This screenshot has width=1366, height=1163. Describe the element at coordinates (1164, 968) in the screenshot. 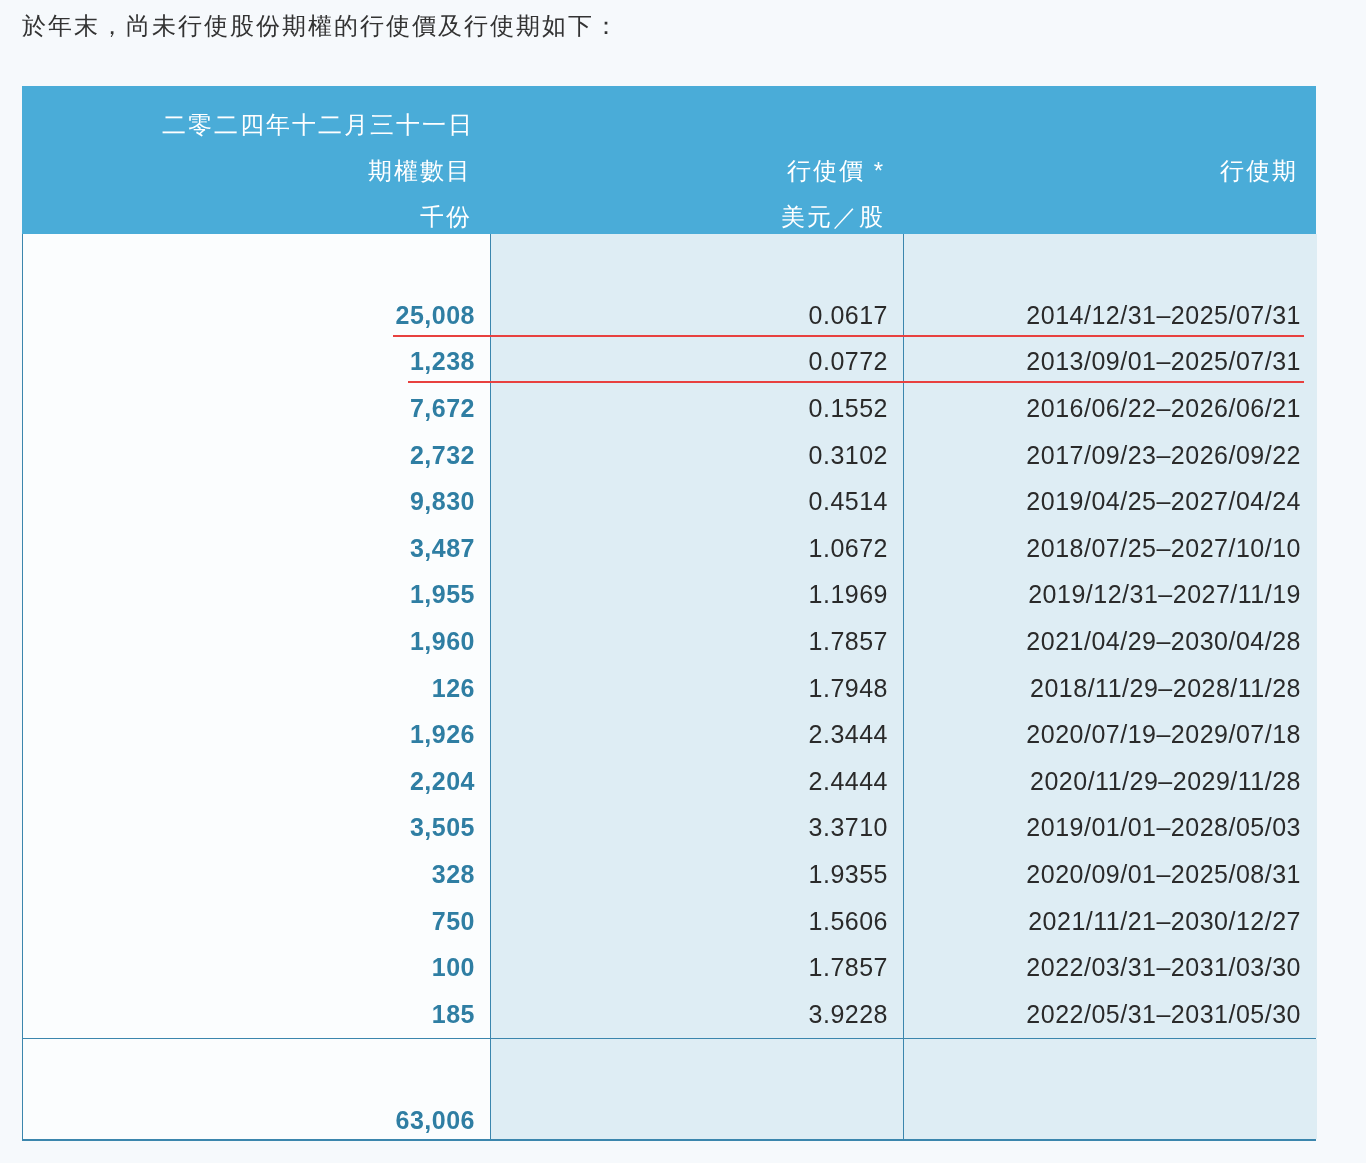

I see `table-cell-text: 2022/03/31–2031/03/30` at that location.